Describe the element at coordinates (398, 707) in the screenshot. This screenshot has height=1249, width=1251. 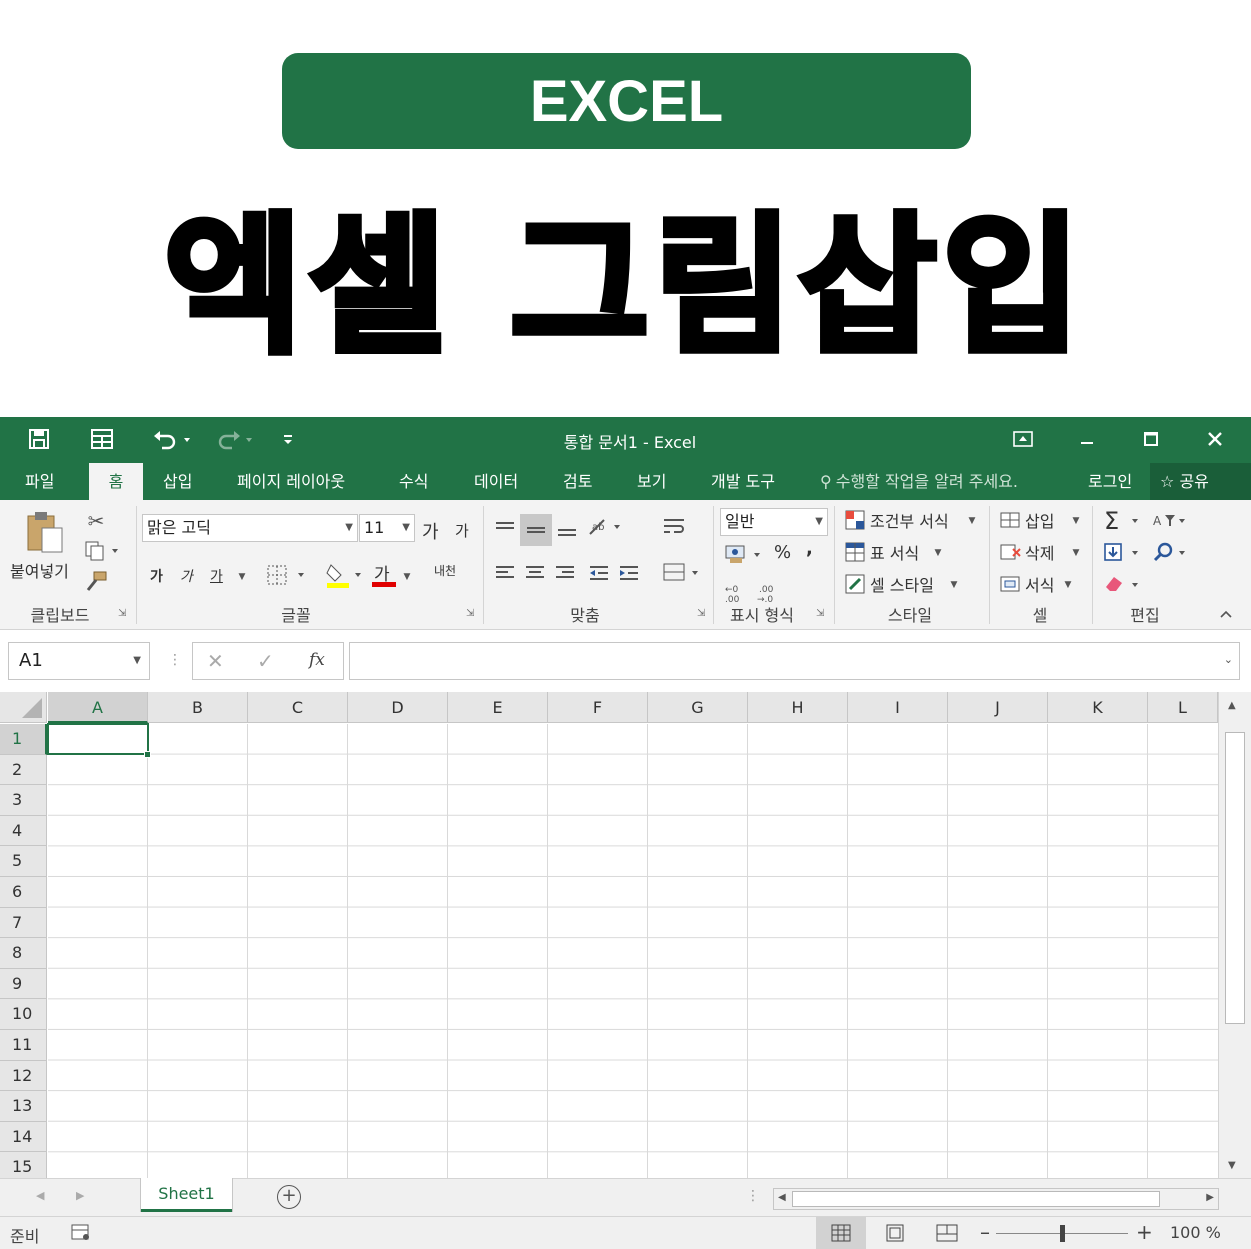
I see `column-header-d: D` at that location.